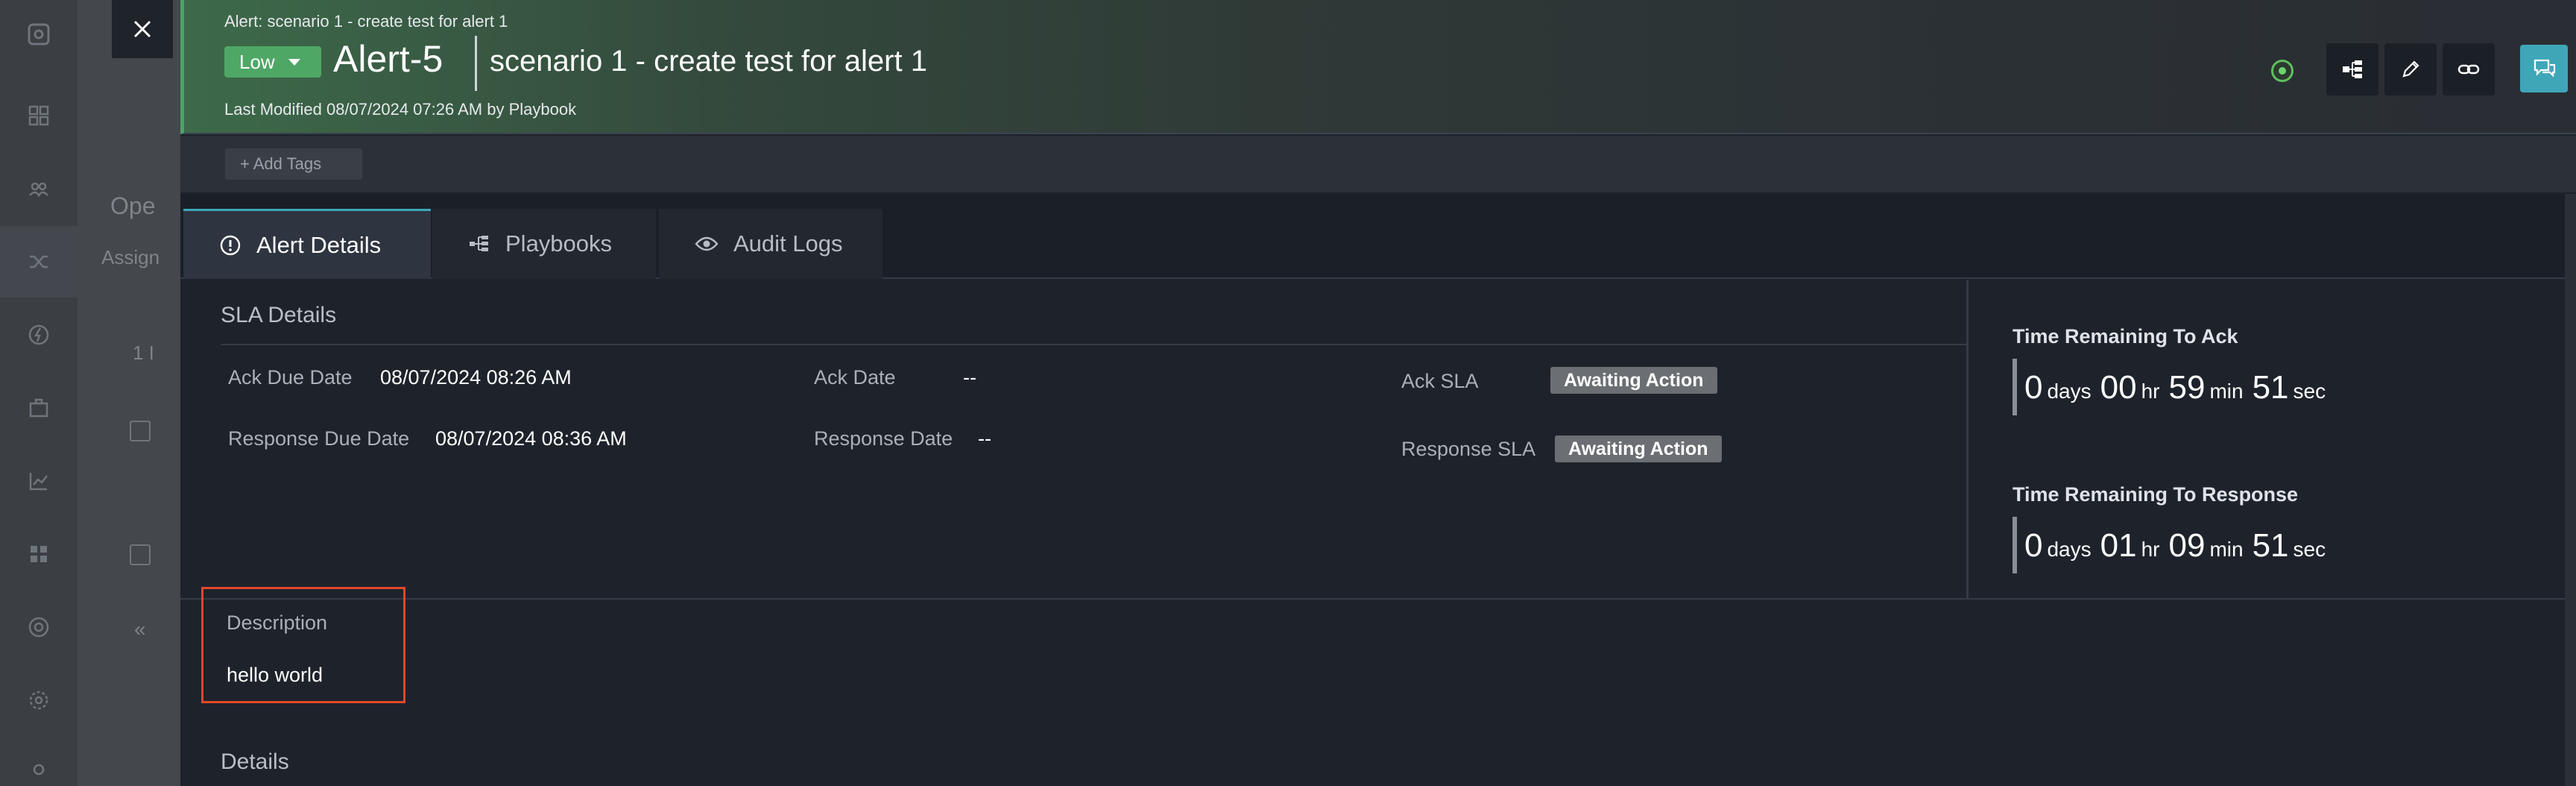 The width and height of the screenshot is (2576, 786). Describe the element at coordinates (39, 393) in the screenshot. I see `background-sidebar` at that location.